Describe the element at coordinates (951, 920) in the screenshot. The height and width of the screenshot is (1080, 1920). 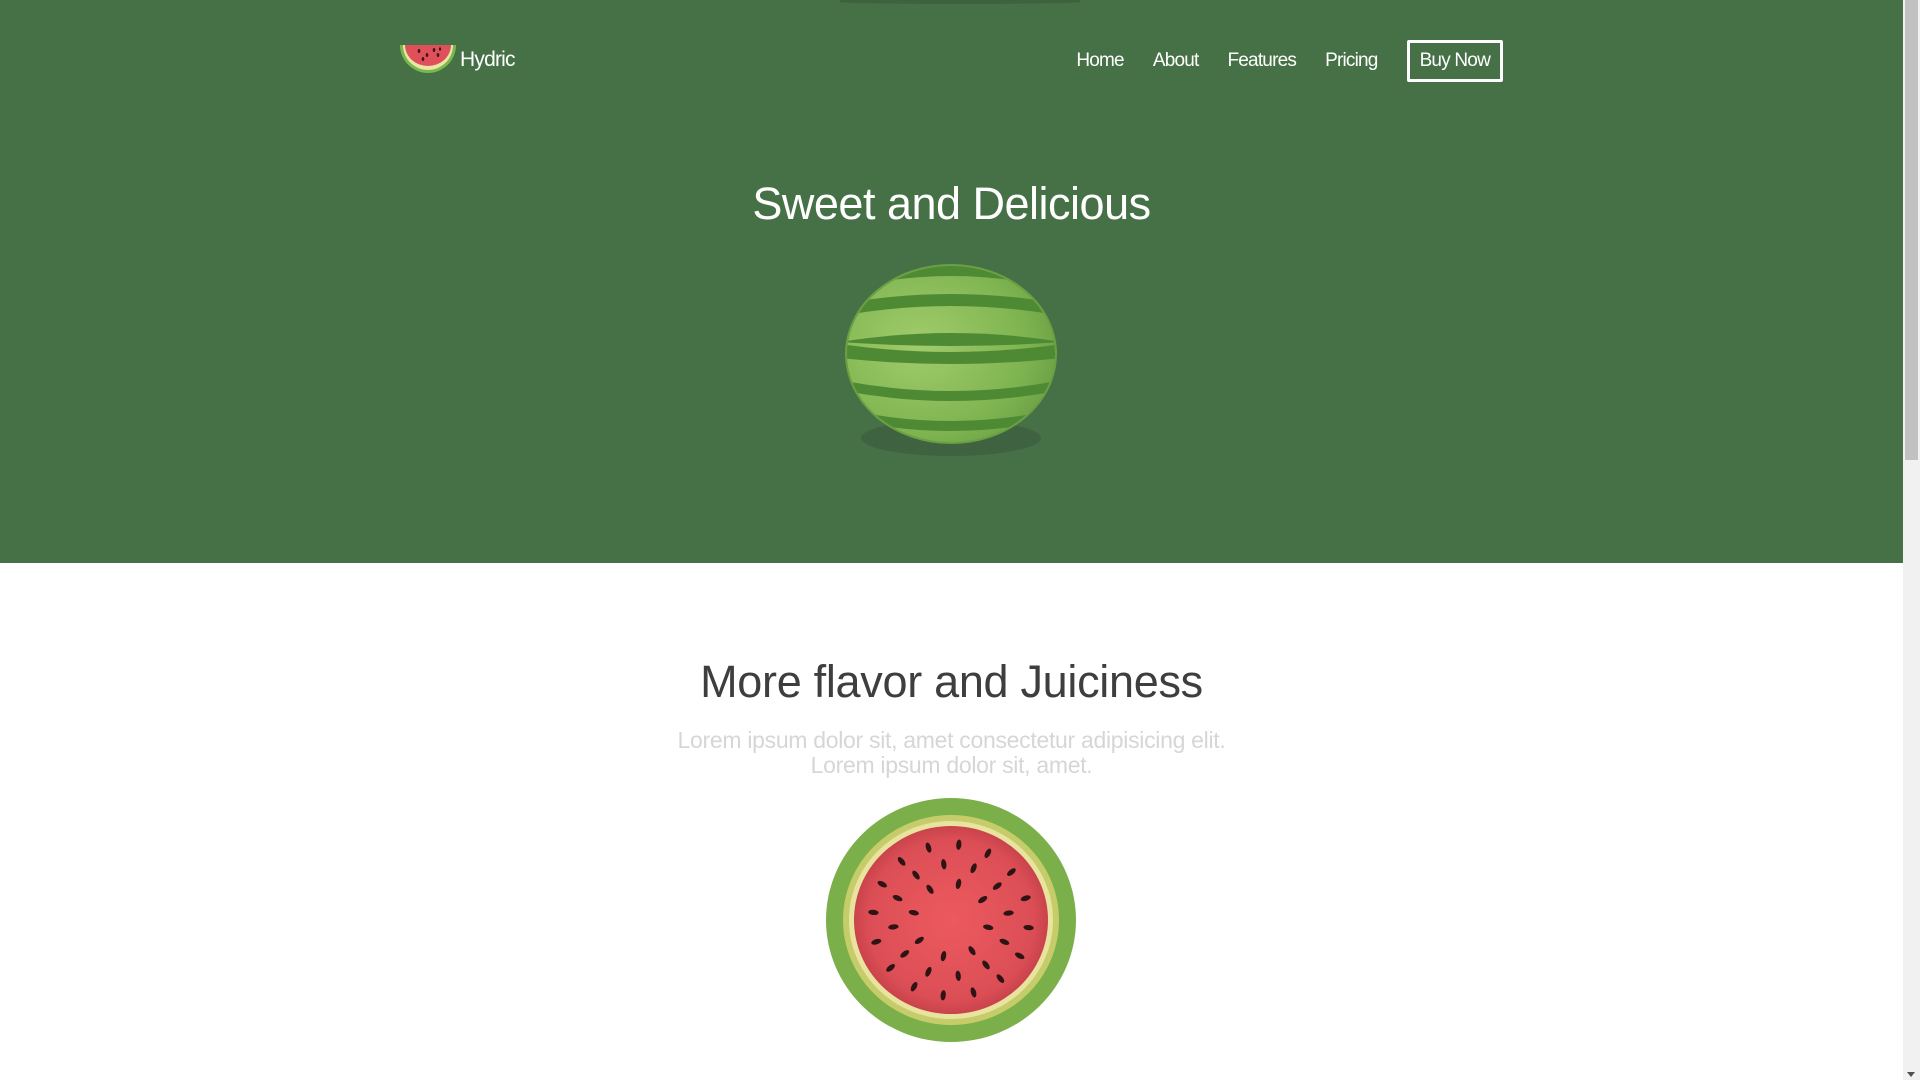
I see `watermelon-cross-section-icon` at that location.